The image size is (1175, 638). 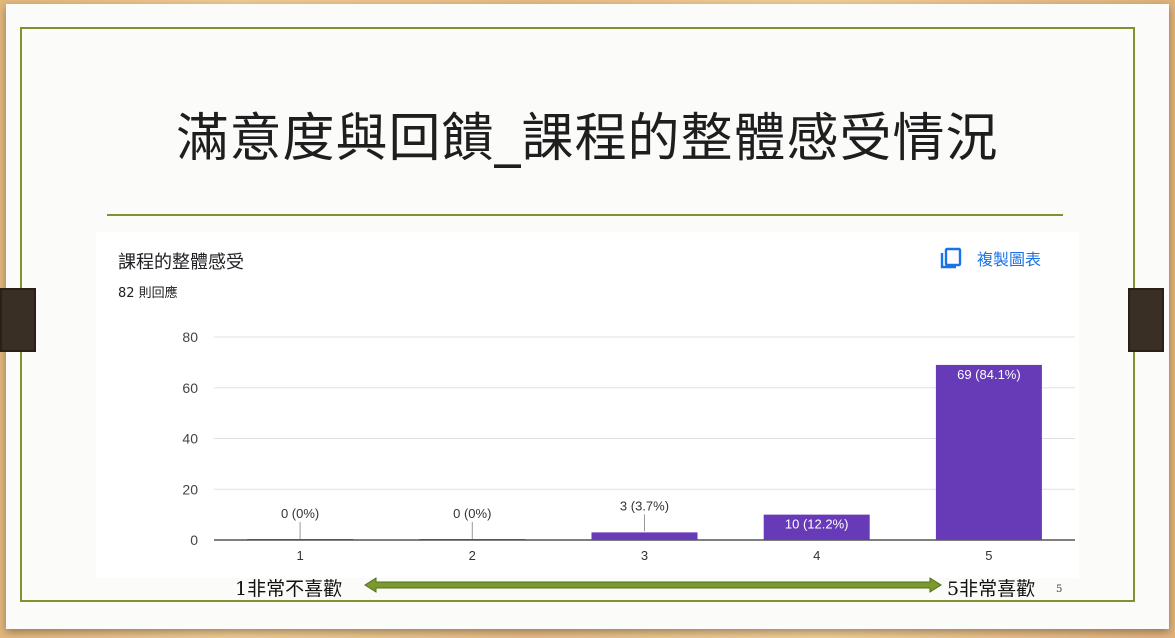 What do you see at coordinates (644, 555) in the screenshot?
I see `x-tick-label: 3` at bounding box center [644, 555].